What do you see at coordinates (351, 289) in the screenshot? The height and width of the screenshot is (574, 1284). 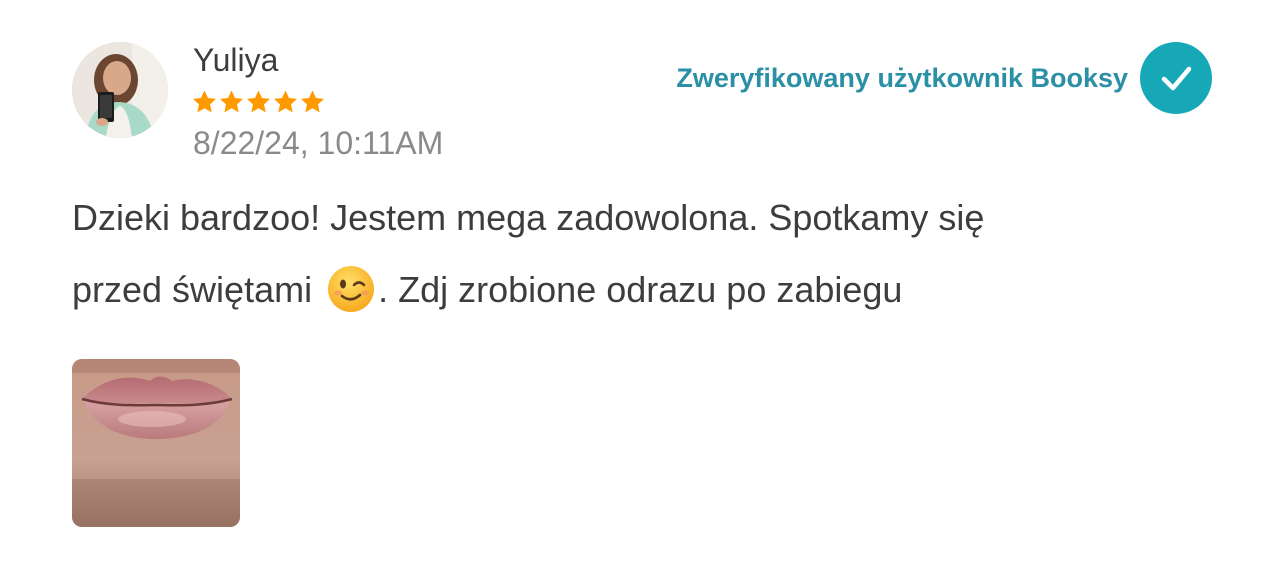 I see `winking-face-emoji-icon` at bounding box center [351, 289].